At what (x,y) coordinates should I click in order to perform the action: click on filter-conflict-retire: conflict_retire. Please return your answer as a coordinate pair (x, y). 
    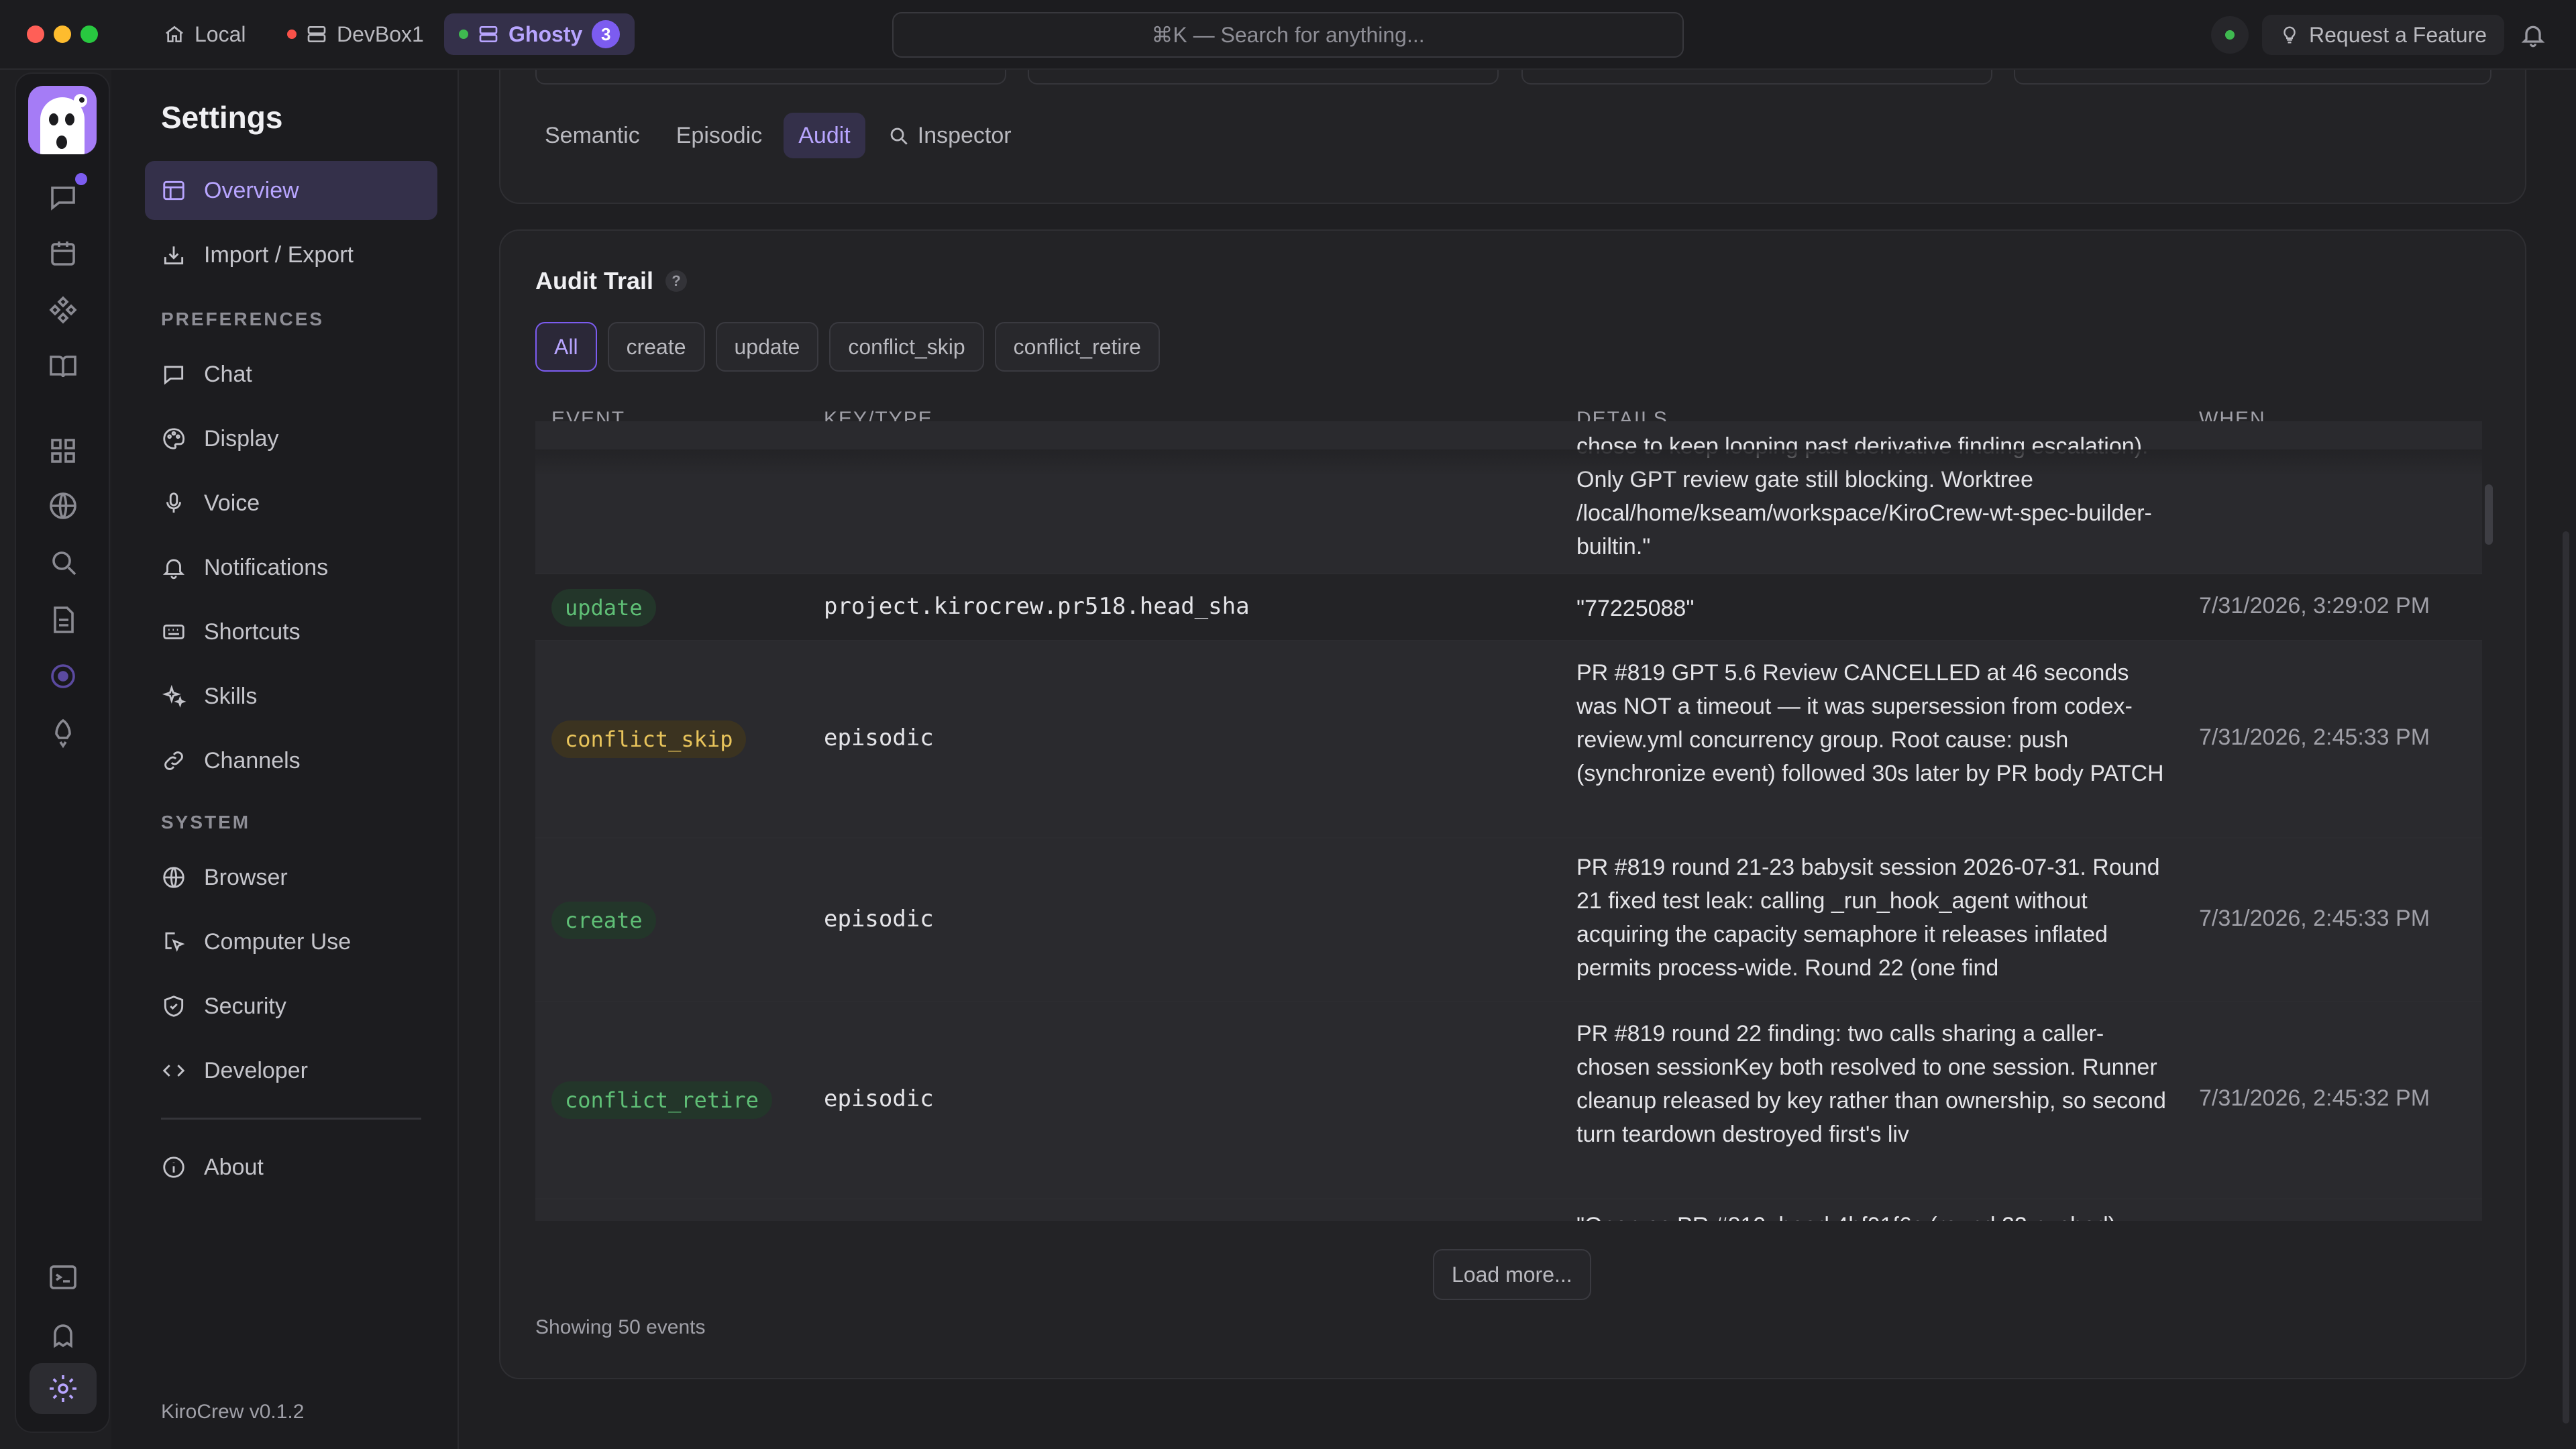
    Looking at the image, I should click on (1077, 347).